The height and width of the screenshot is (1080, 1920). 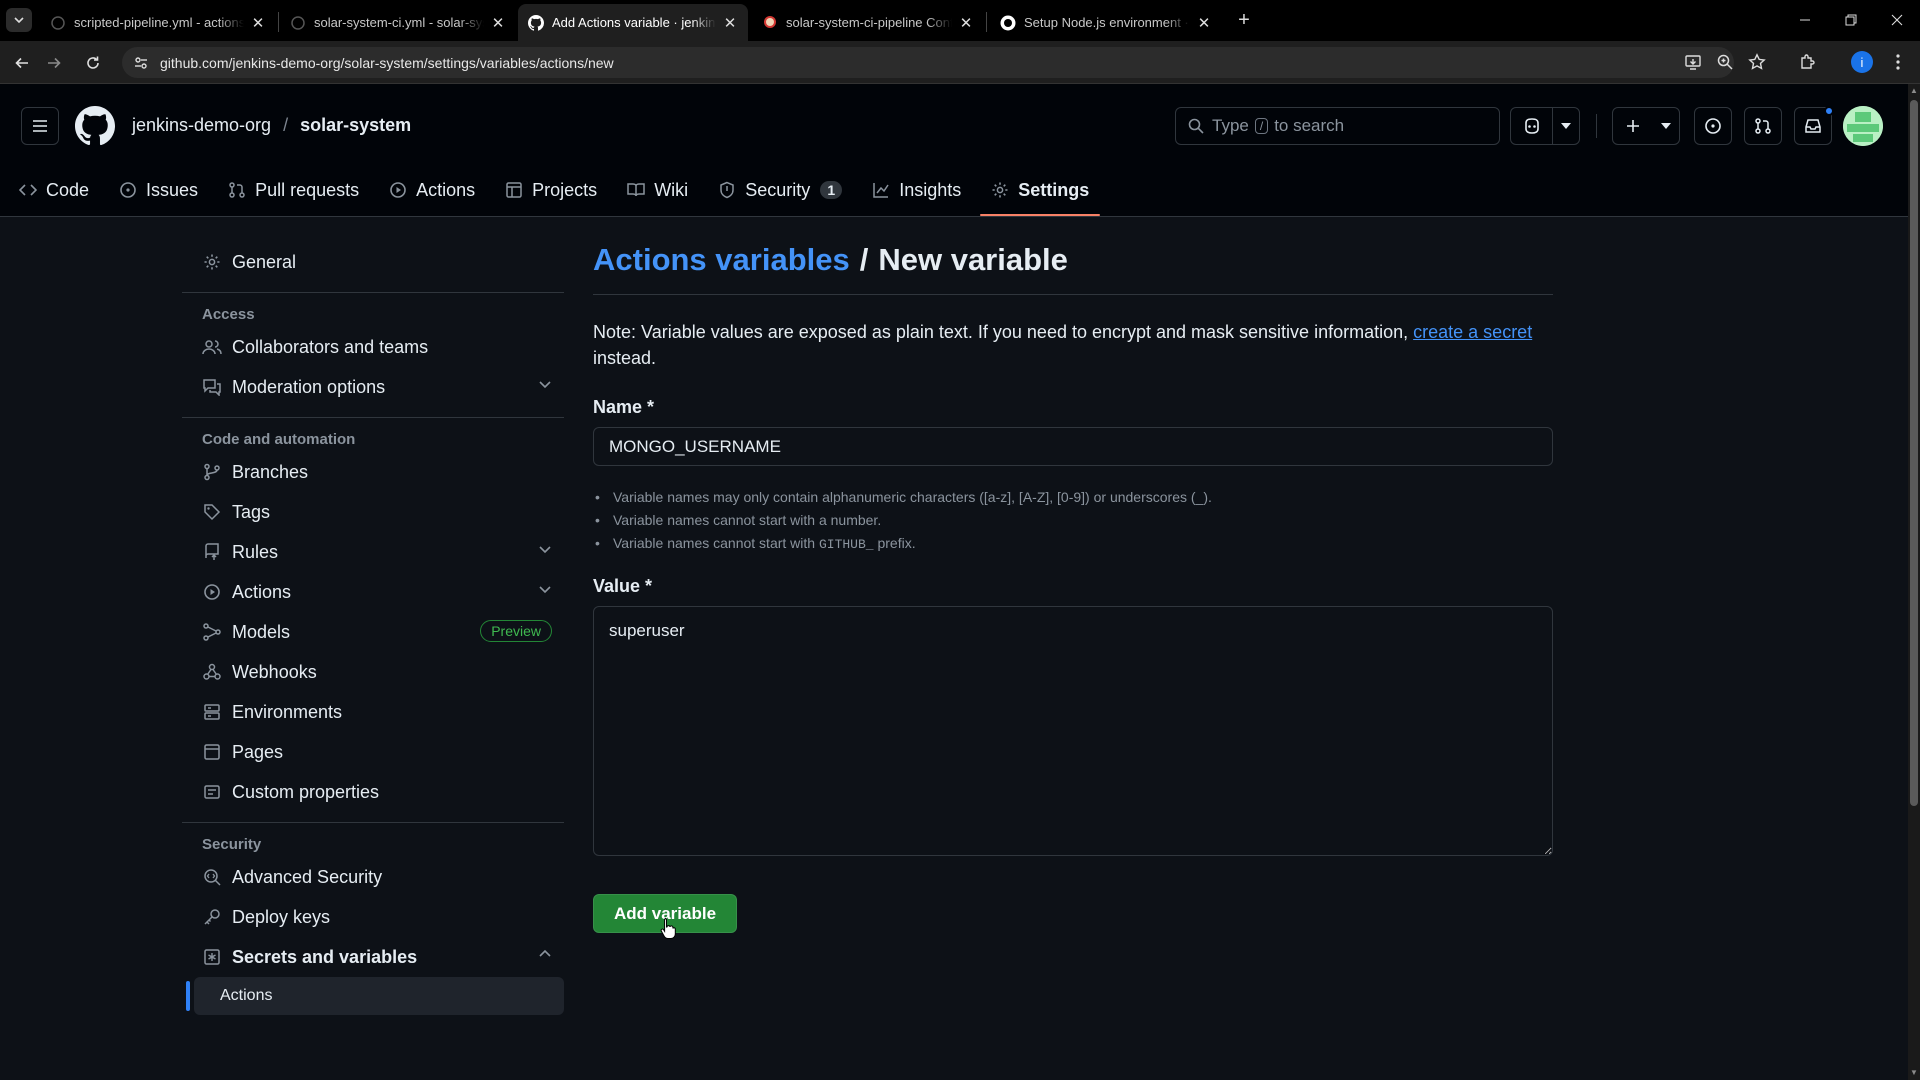 What do you see at coordinates (212, 262) in the screenshot?
I see `gear-icon` at bounding box center [212, 262].